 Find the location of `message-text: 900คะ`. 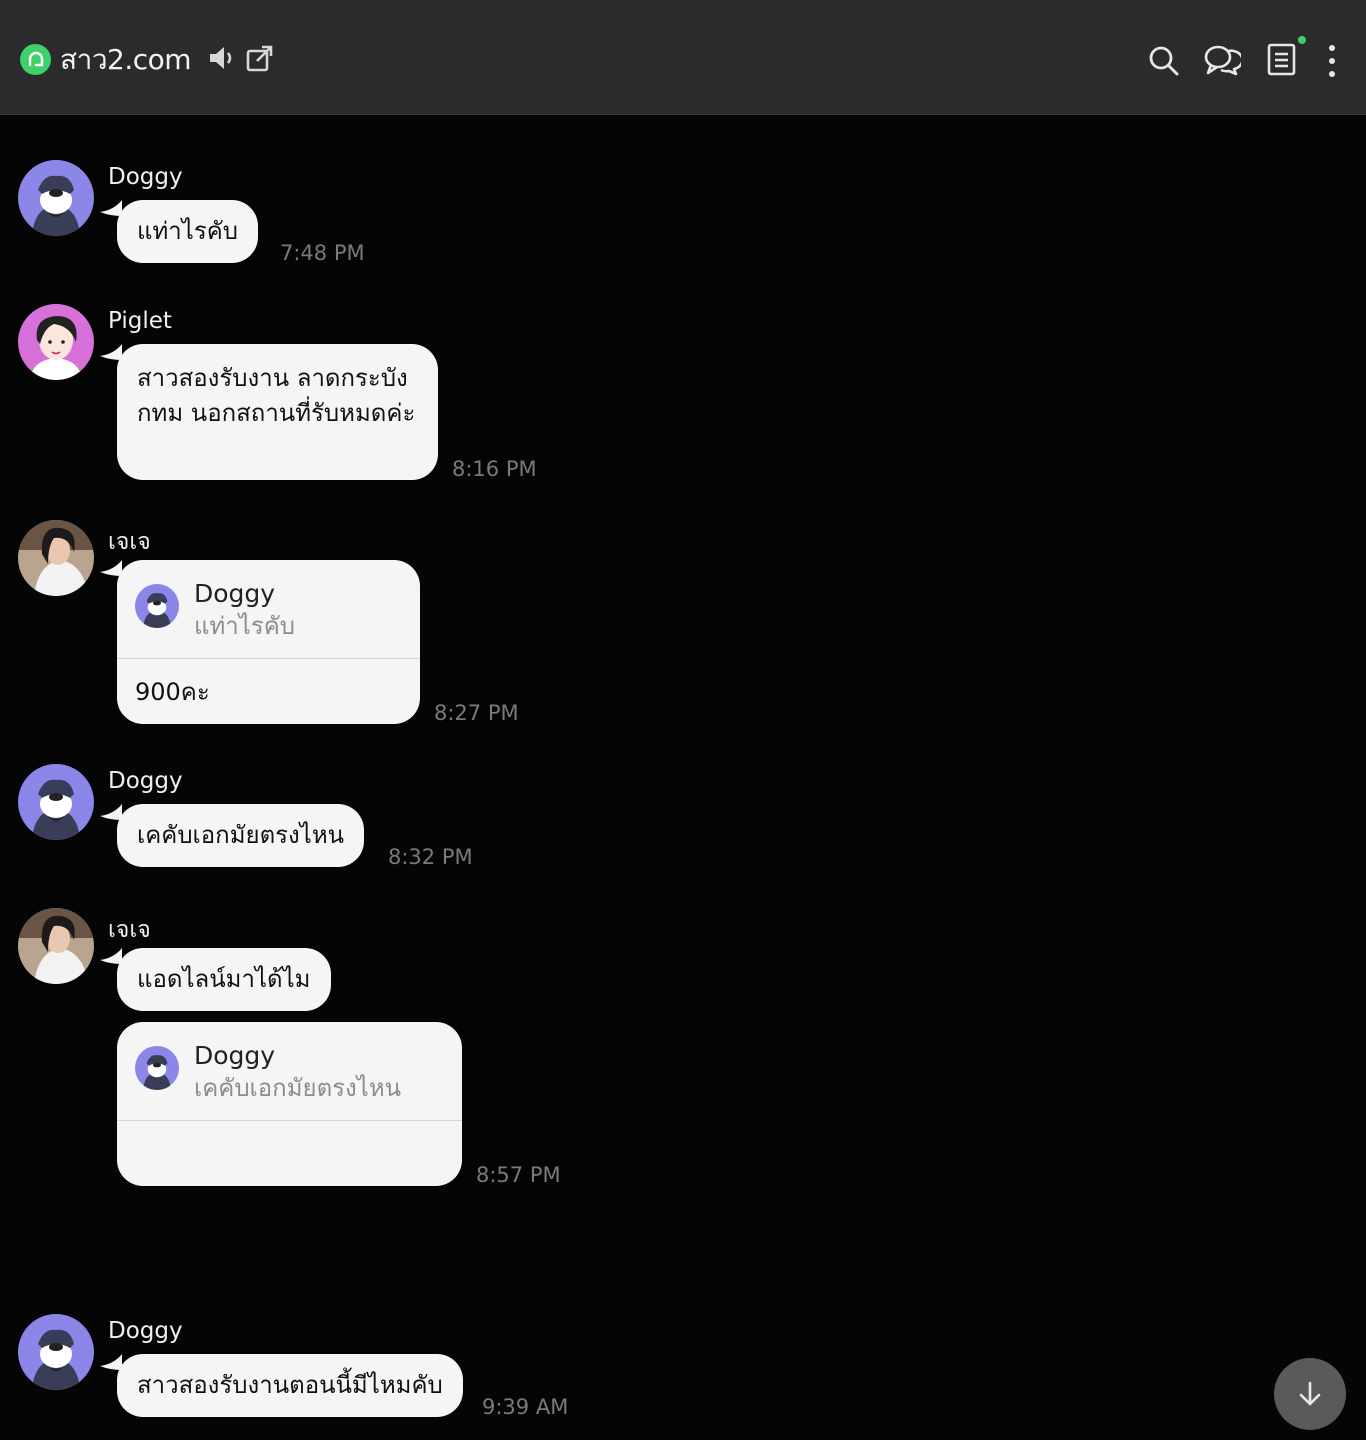

message-text: 900คะ is located at coordinates (172, 692).